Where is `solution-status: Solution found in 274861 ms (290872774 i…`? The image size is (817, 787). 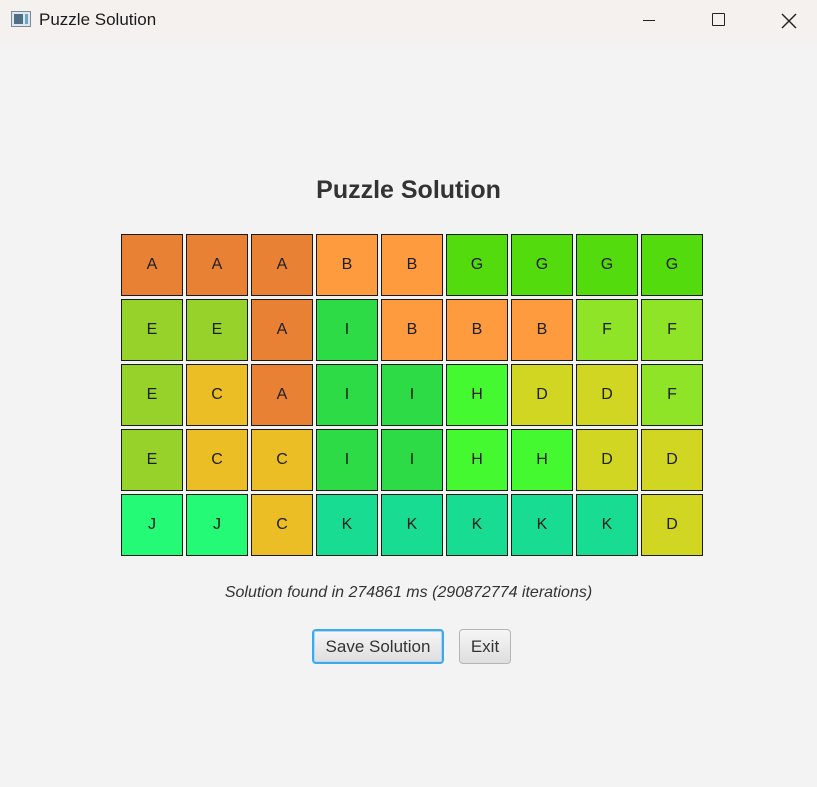
solution-status: Solution found in 274861 ms (290872774 i… is located at coordinates (408, 592).